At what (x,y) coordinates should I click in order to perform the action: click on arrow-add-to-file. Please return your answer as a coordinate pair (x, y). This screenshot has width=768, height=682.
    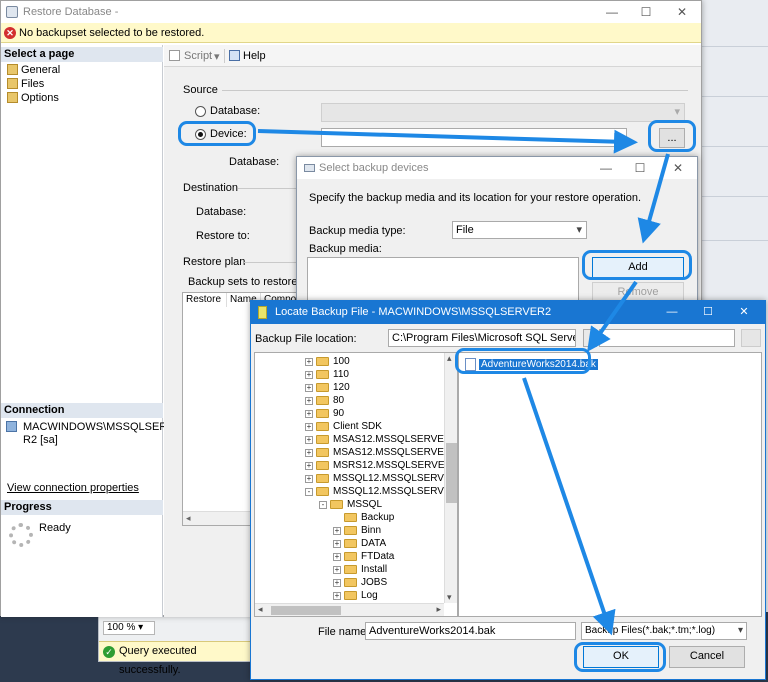
    Looking at the image, I should click on (612, 316).